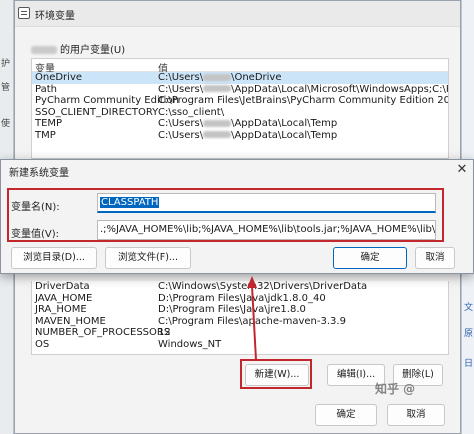 The image size is (474, 434). I want to click on cancel-button: 取消, so click(416, 415).